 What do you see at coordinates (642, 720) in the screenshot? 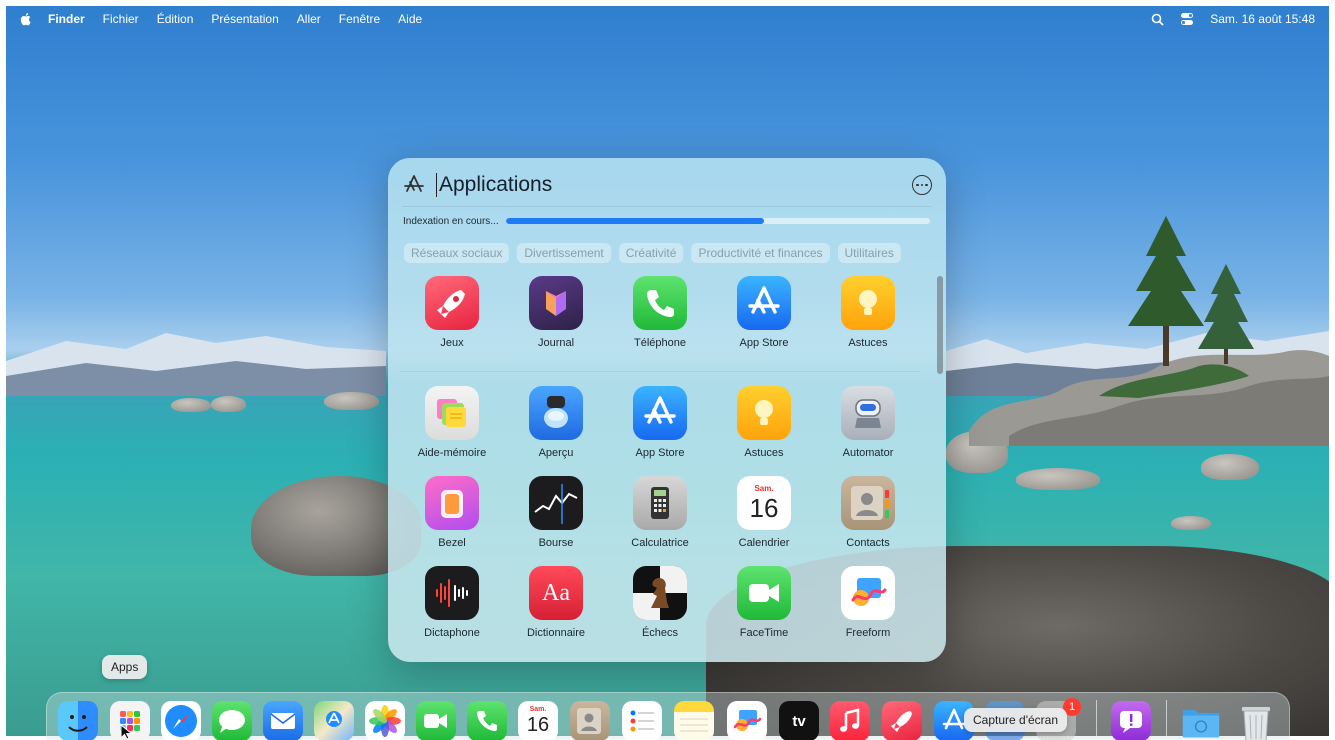
I see `reminders-icon` at bounding box center [642, 720].